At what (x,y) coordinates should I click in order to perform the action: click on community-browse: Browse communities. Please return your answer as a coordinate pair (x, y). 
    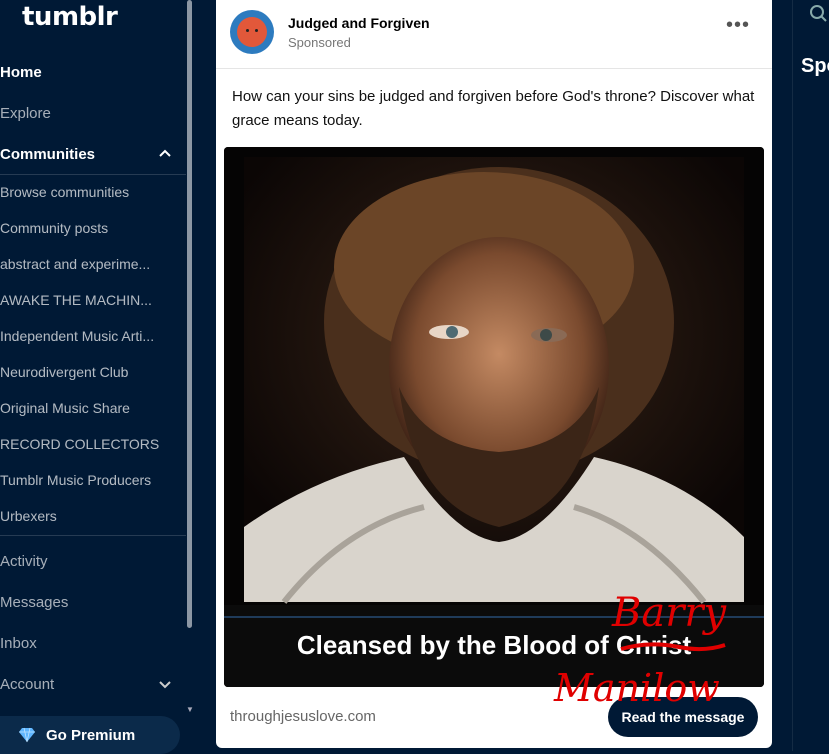
    Looking at the image, I should click on (93, 192).